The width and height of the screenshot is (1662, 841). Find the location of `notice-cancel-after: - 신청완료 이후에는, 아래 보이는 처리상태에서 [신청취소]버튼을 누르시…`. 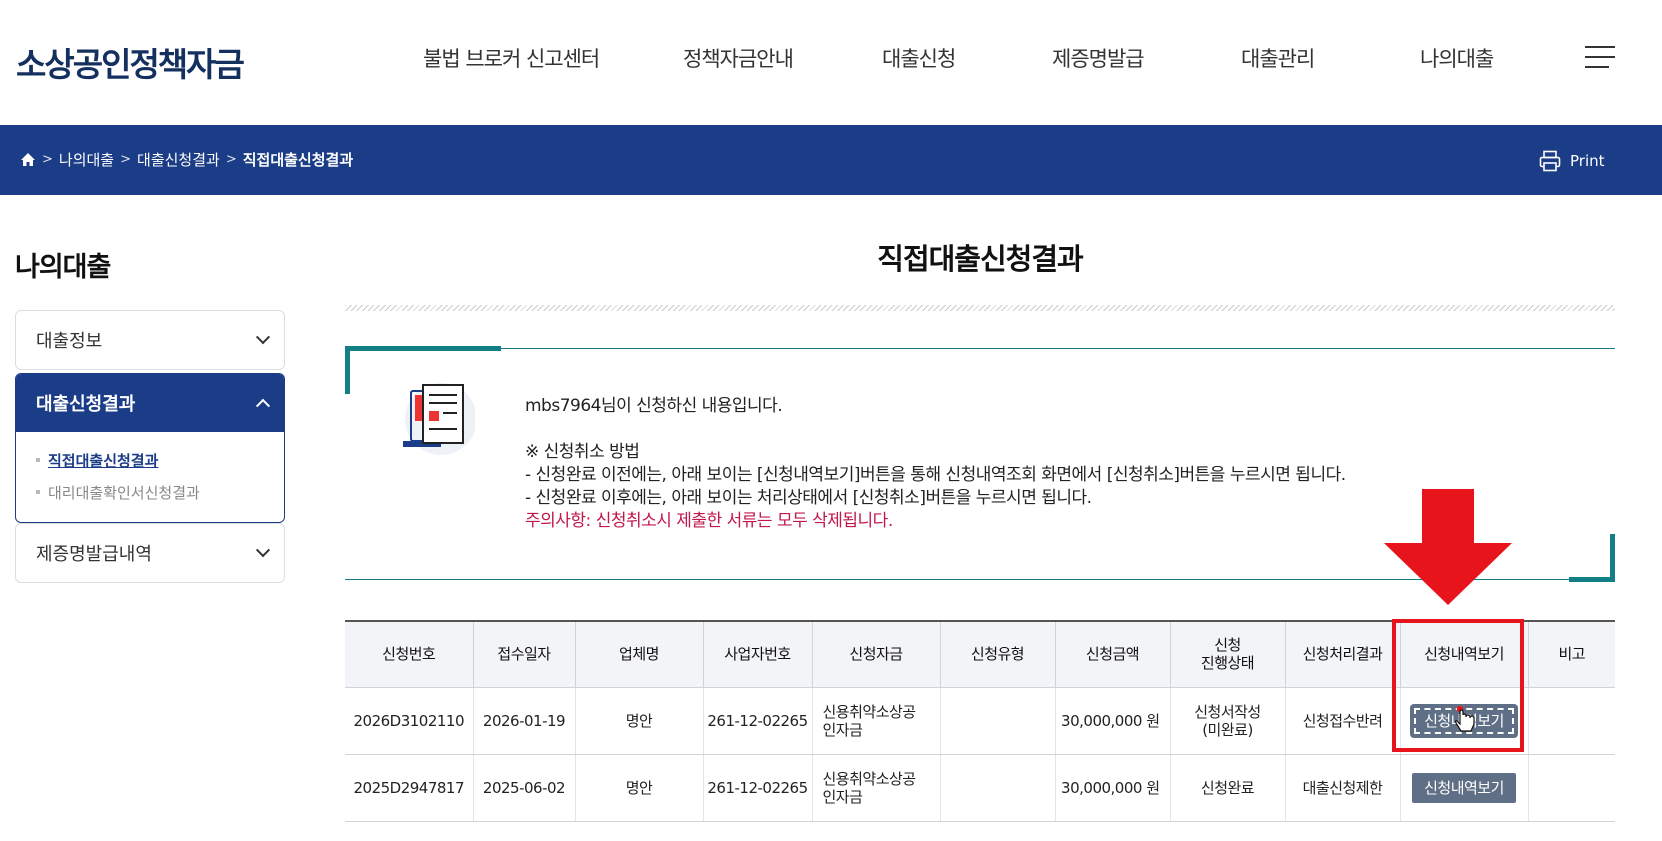

notice-cancel-after: - 신청완료 이후에는, 아래 보이는 처리상태에서 [신청취소]버튼을 누르시… is located at coordinates (808, 498).